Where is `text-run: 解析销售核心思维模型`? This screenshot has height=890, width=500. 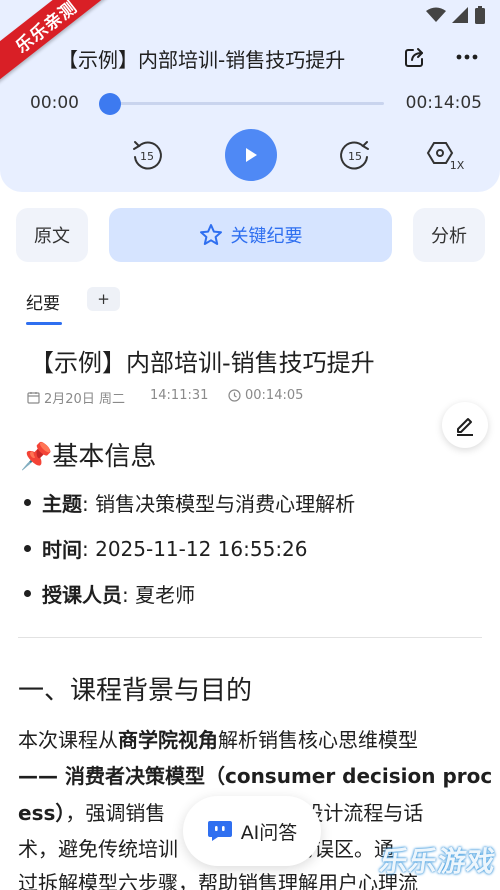
text-run: 解析销售核心思维模型 is located at coordinates (318, 740).